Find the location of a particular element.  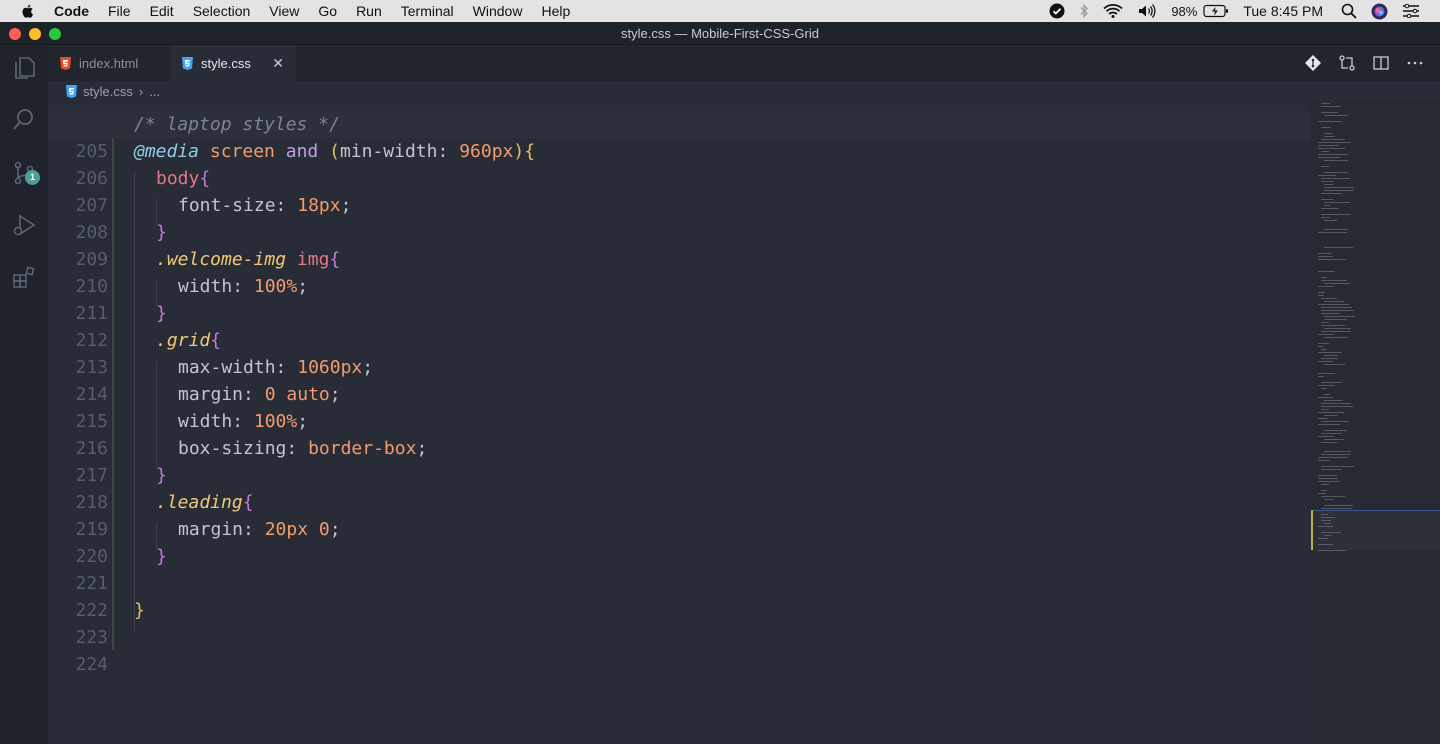

siri-icon is located at coordinates (1379, 11).